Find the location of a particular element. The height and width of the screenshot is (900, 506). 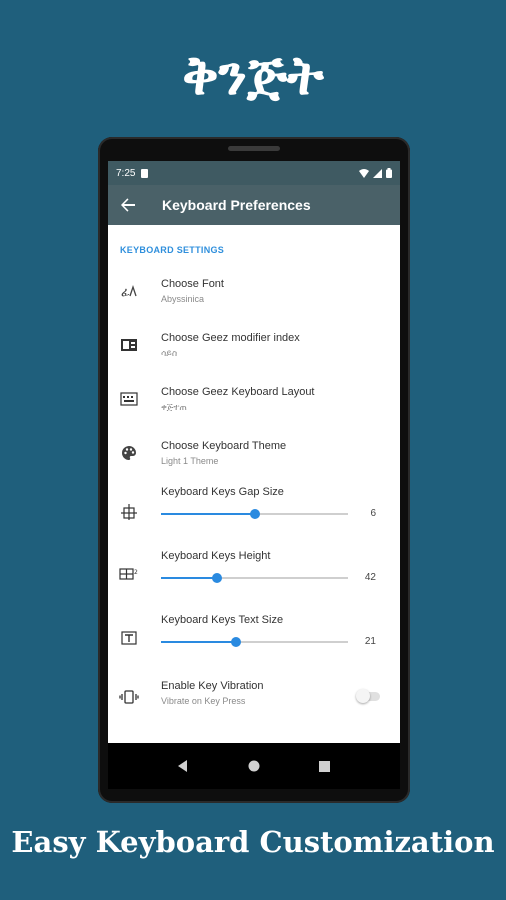

navigation-bar is located at coordinates (254, 766).